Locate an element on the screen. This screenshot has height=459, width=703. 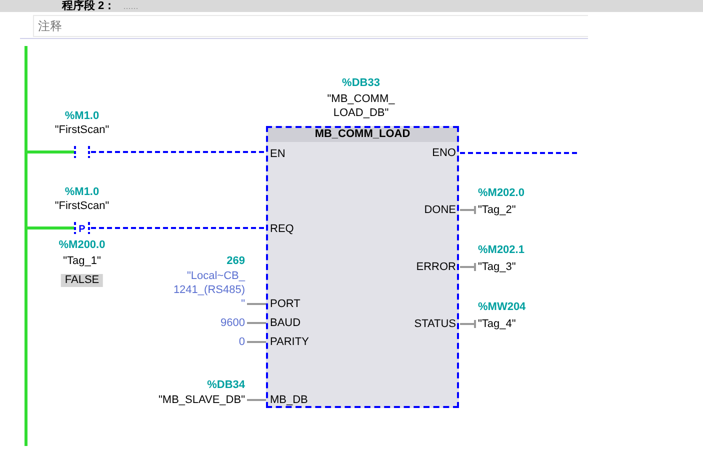
edge-label: P is located at coordinates (82, 229).